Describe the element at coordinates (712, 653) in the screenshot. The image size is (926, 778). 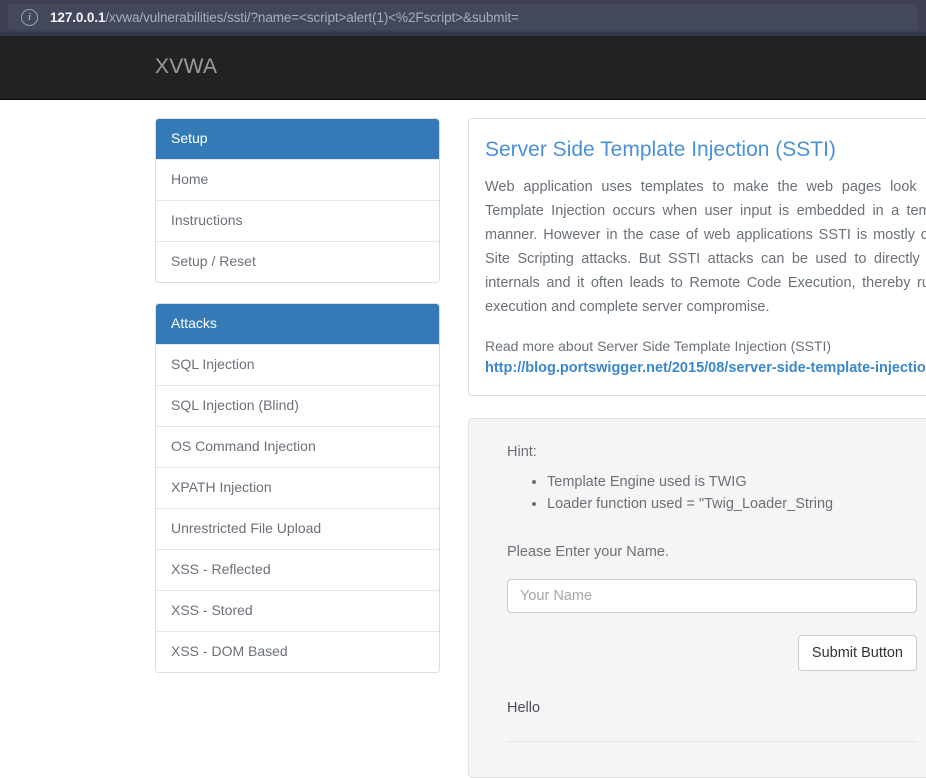
I see `submit-row: Submit Button` at that location.